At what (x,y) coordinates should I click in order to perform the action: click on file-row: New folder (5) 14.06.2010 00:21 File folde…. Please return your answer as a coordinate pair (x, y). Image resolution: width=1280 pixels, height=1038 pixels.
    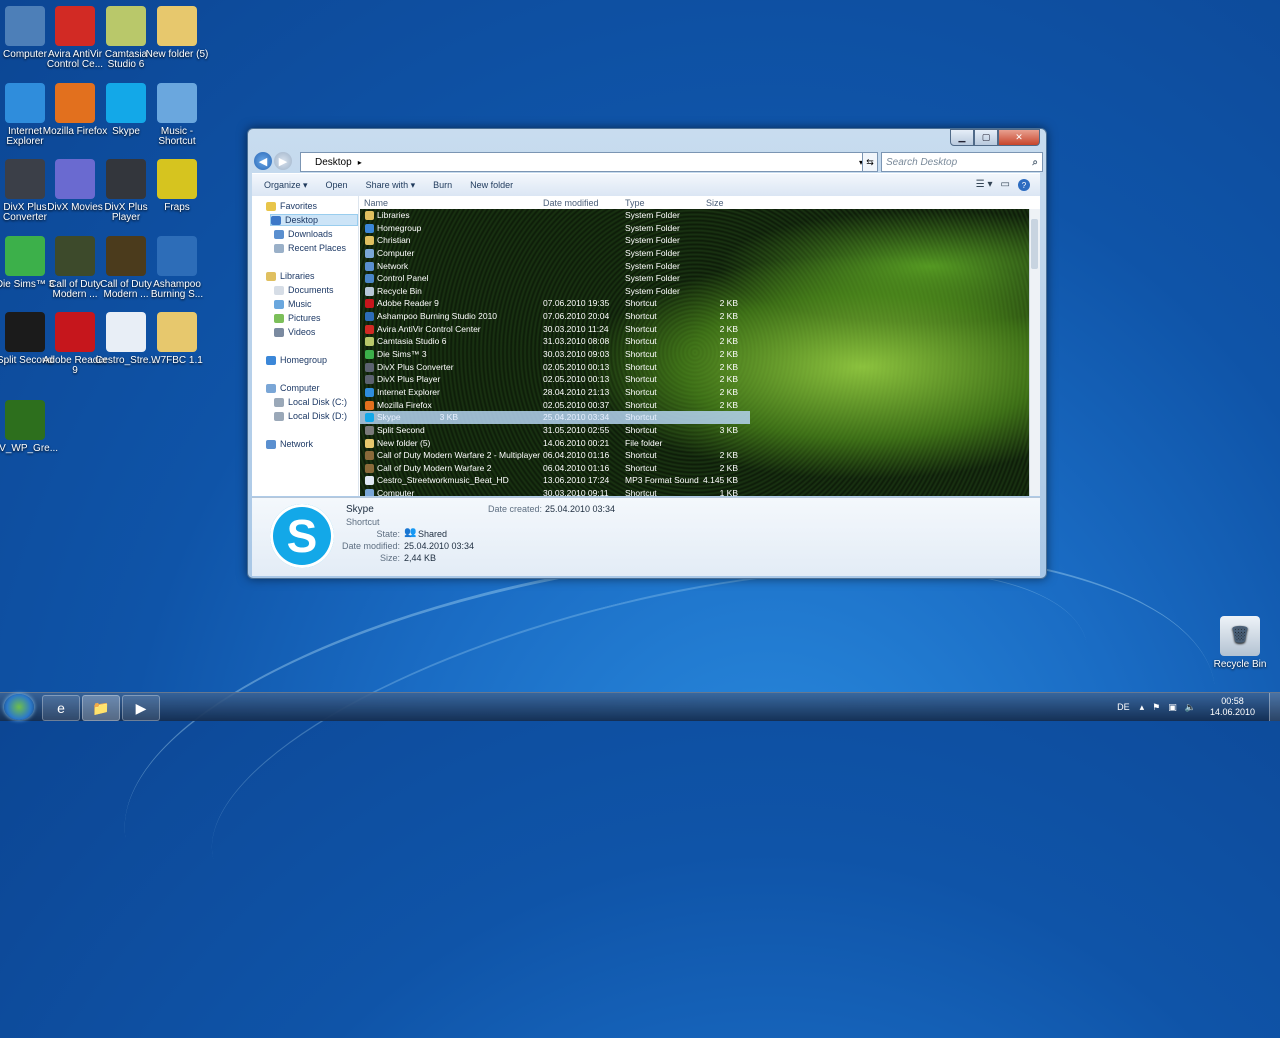
    Looking at the image, I should click on (695, 443).